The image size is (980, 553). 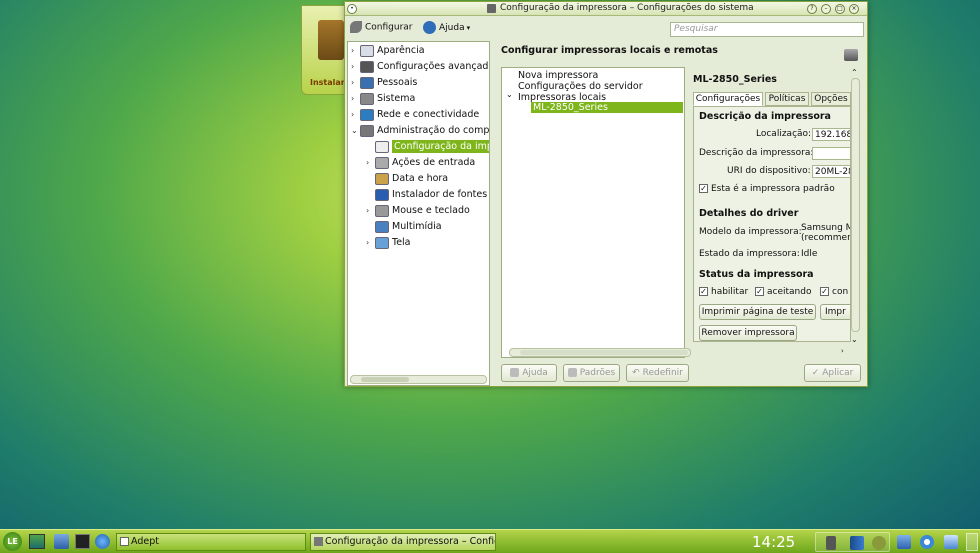 What do you see at coordinates (433, 66) in the screenshot?
I see `sidebar-item-label: Configurações avançadas` at bounding box center [433, 66].